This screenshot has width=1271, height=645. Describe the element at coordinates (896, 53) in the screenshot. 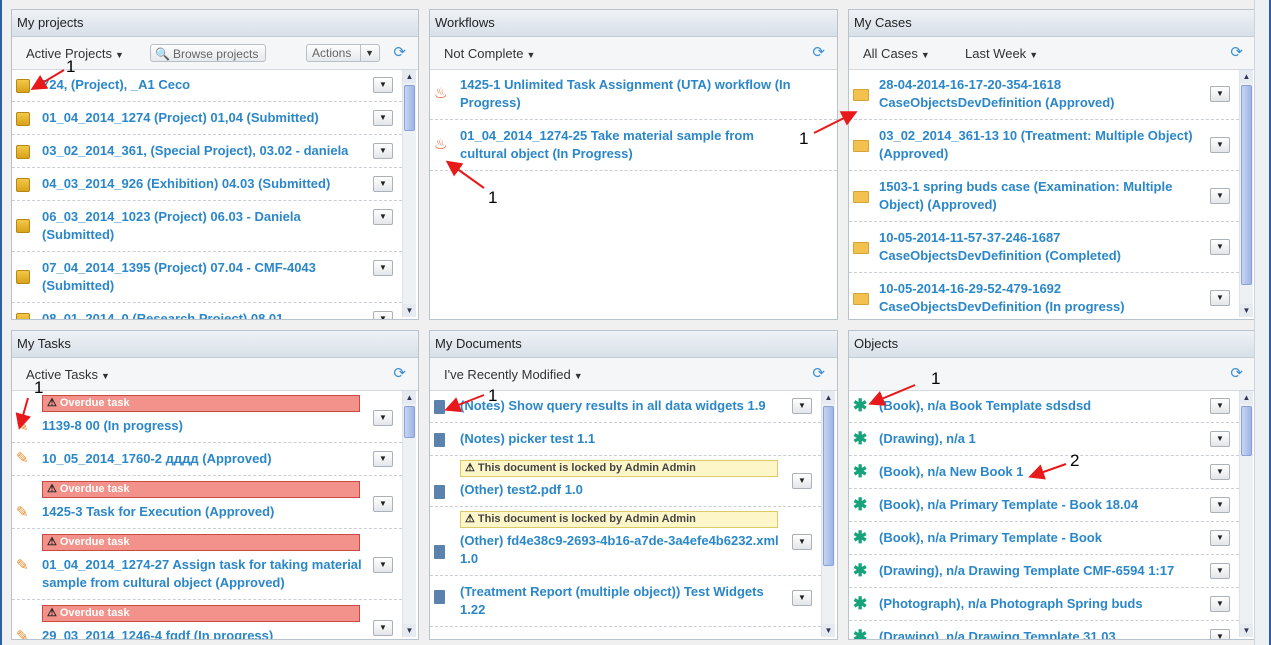

I see `cases-filter-dropdown: All Cases ▼` at that location.